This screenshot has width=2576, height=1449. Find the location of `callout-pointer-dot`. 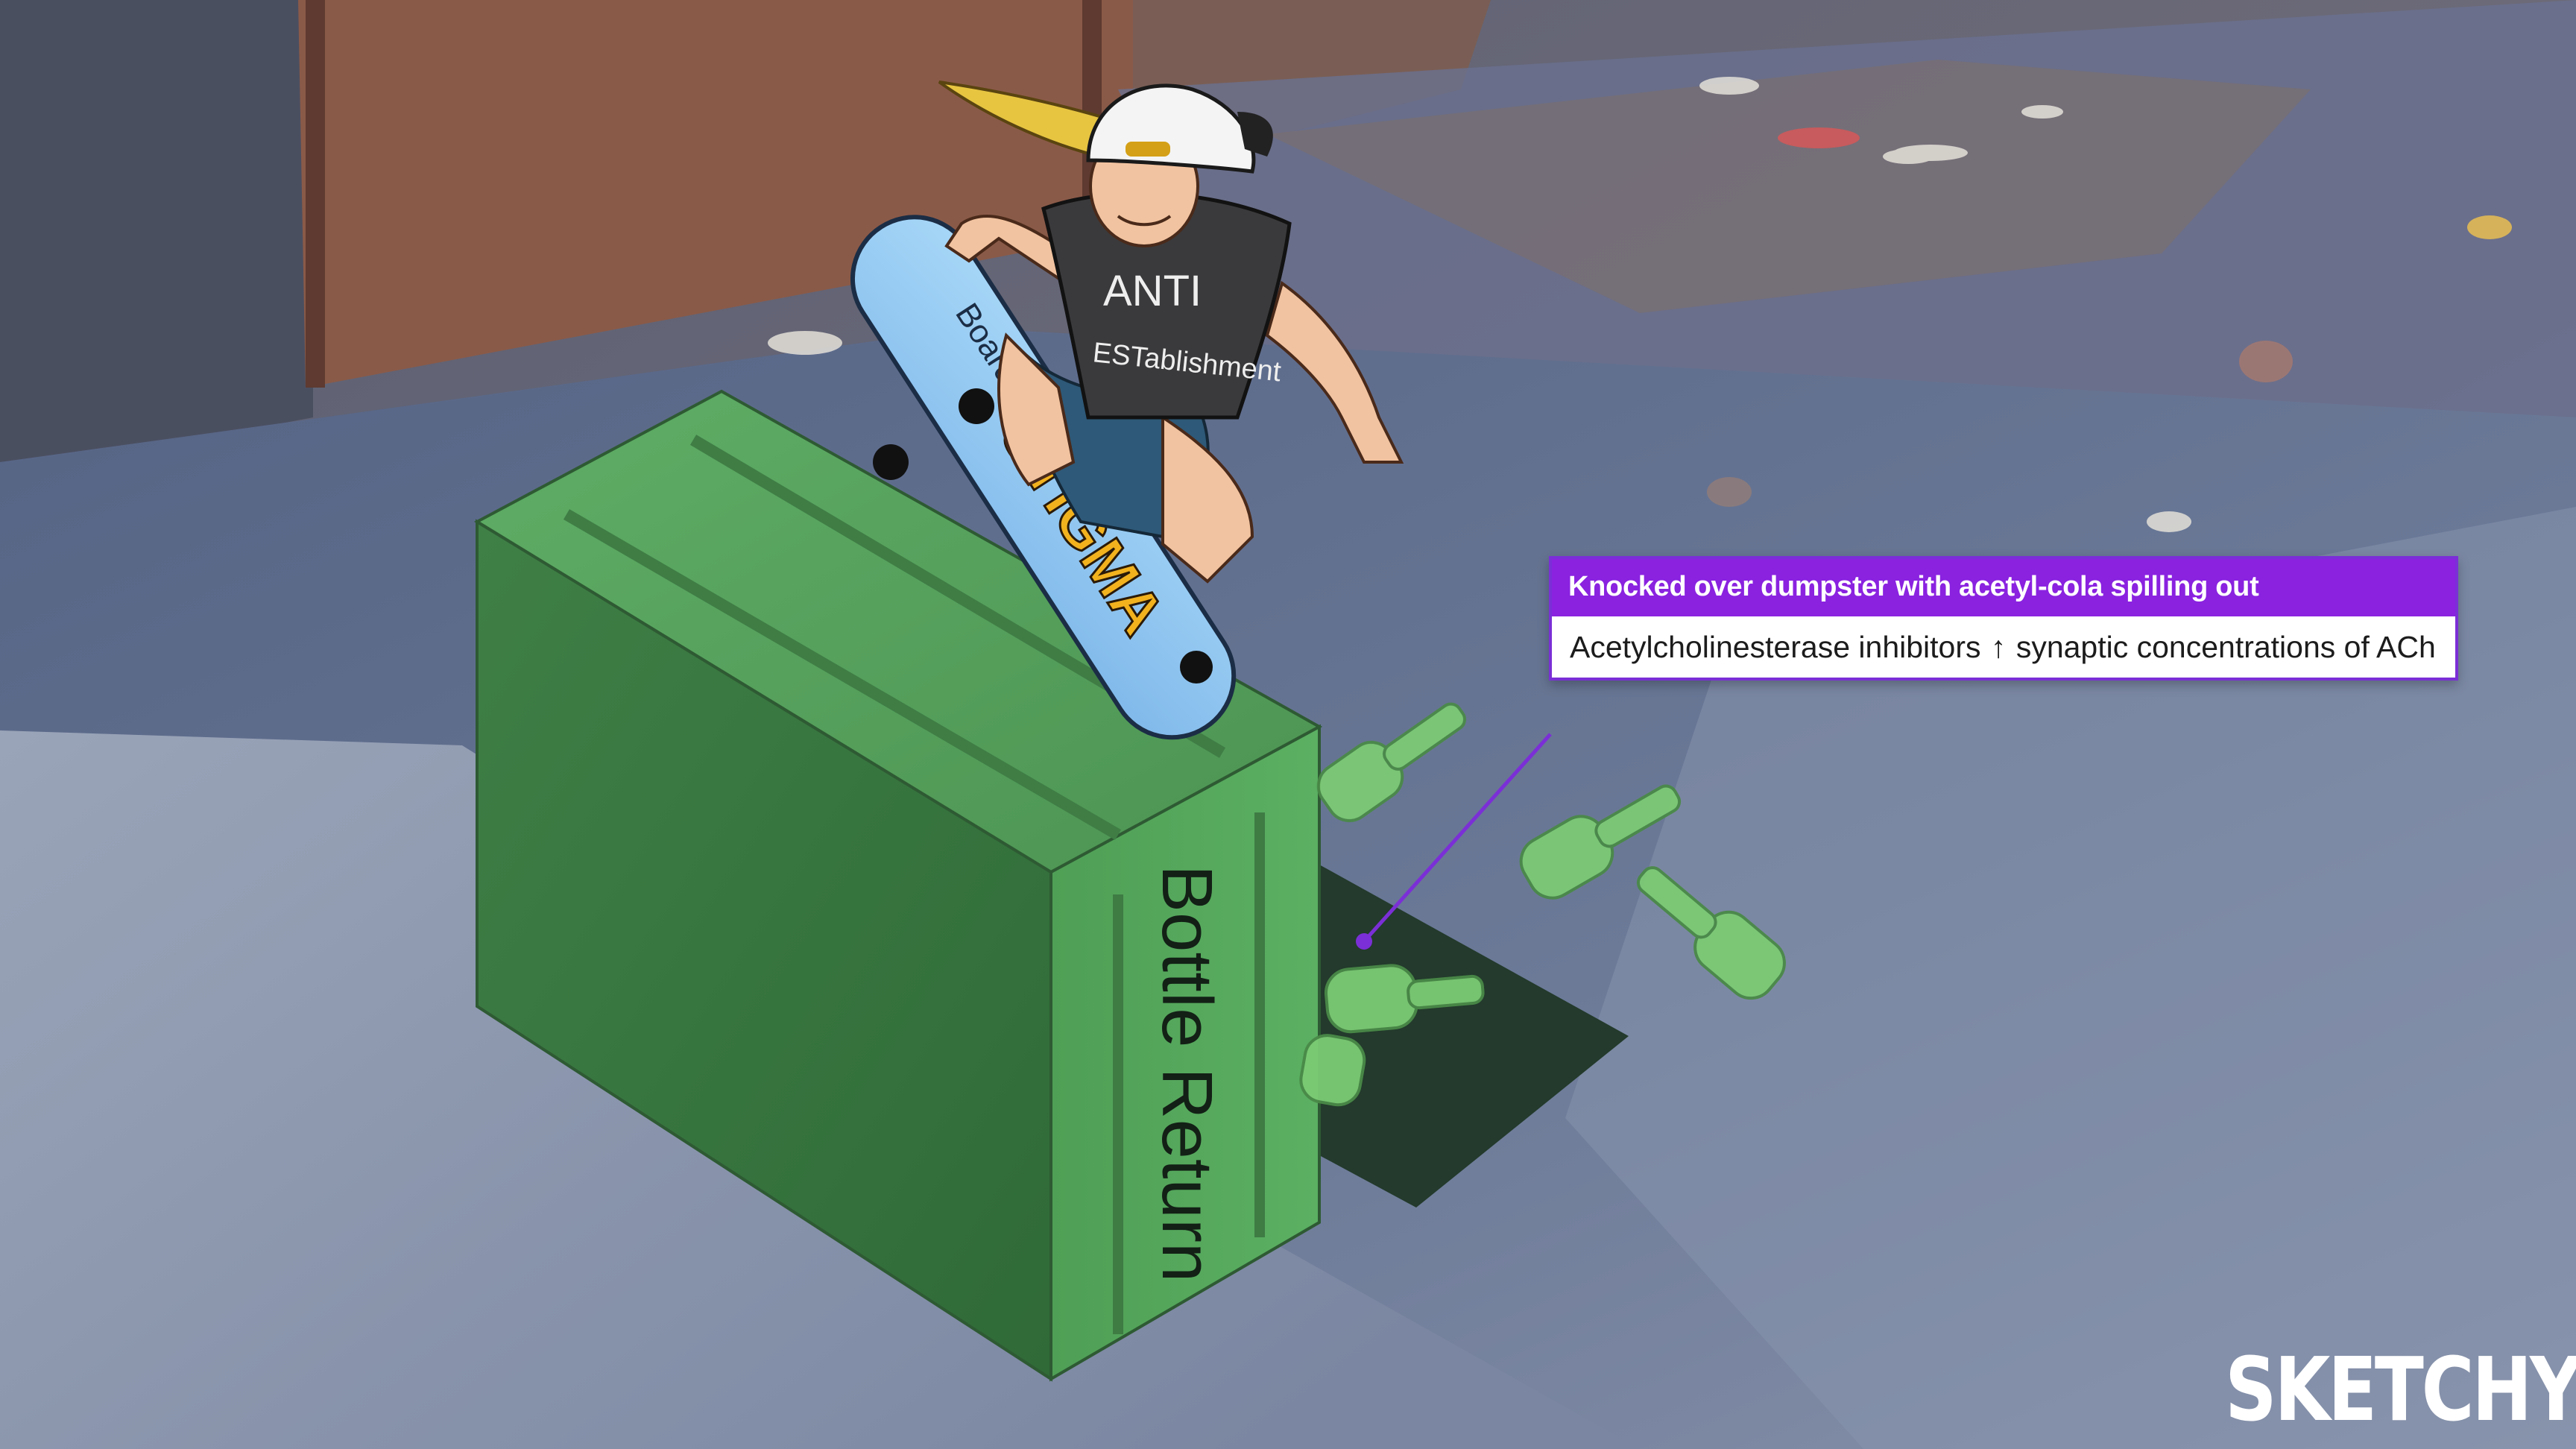

callout-pointer-dot is located at coordinates (1364, 941).